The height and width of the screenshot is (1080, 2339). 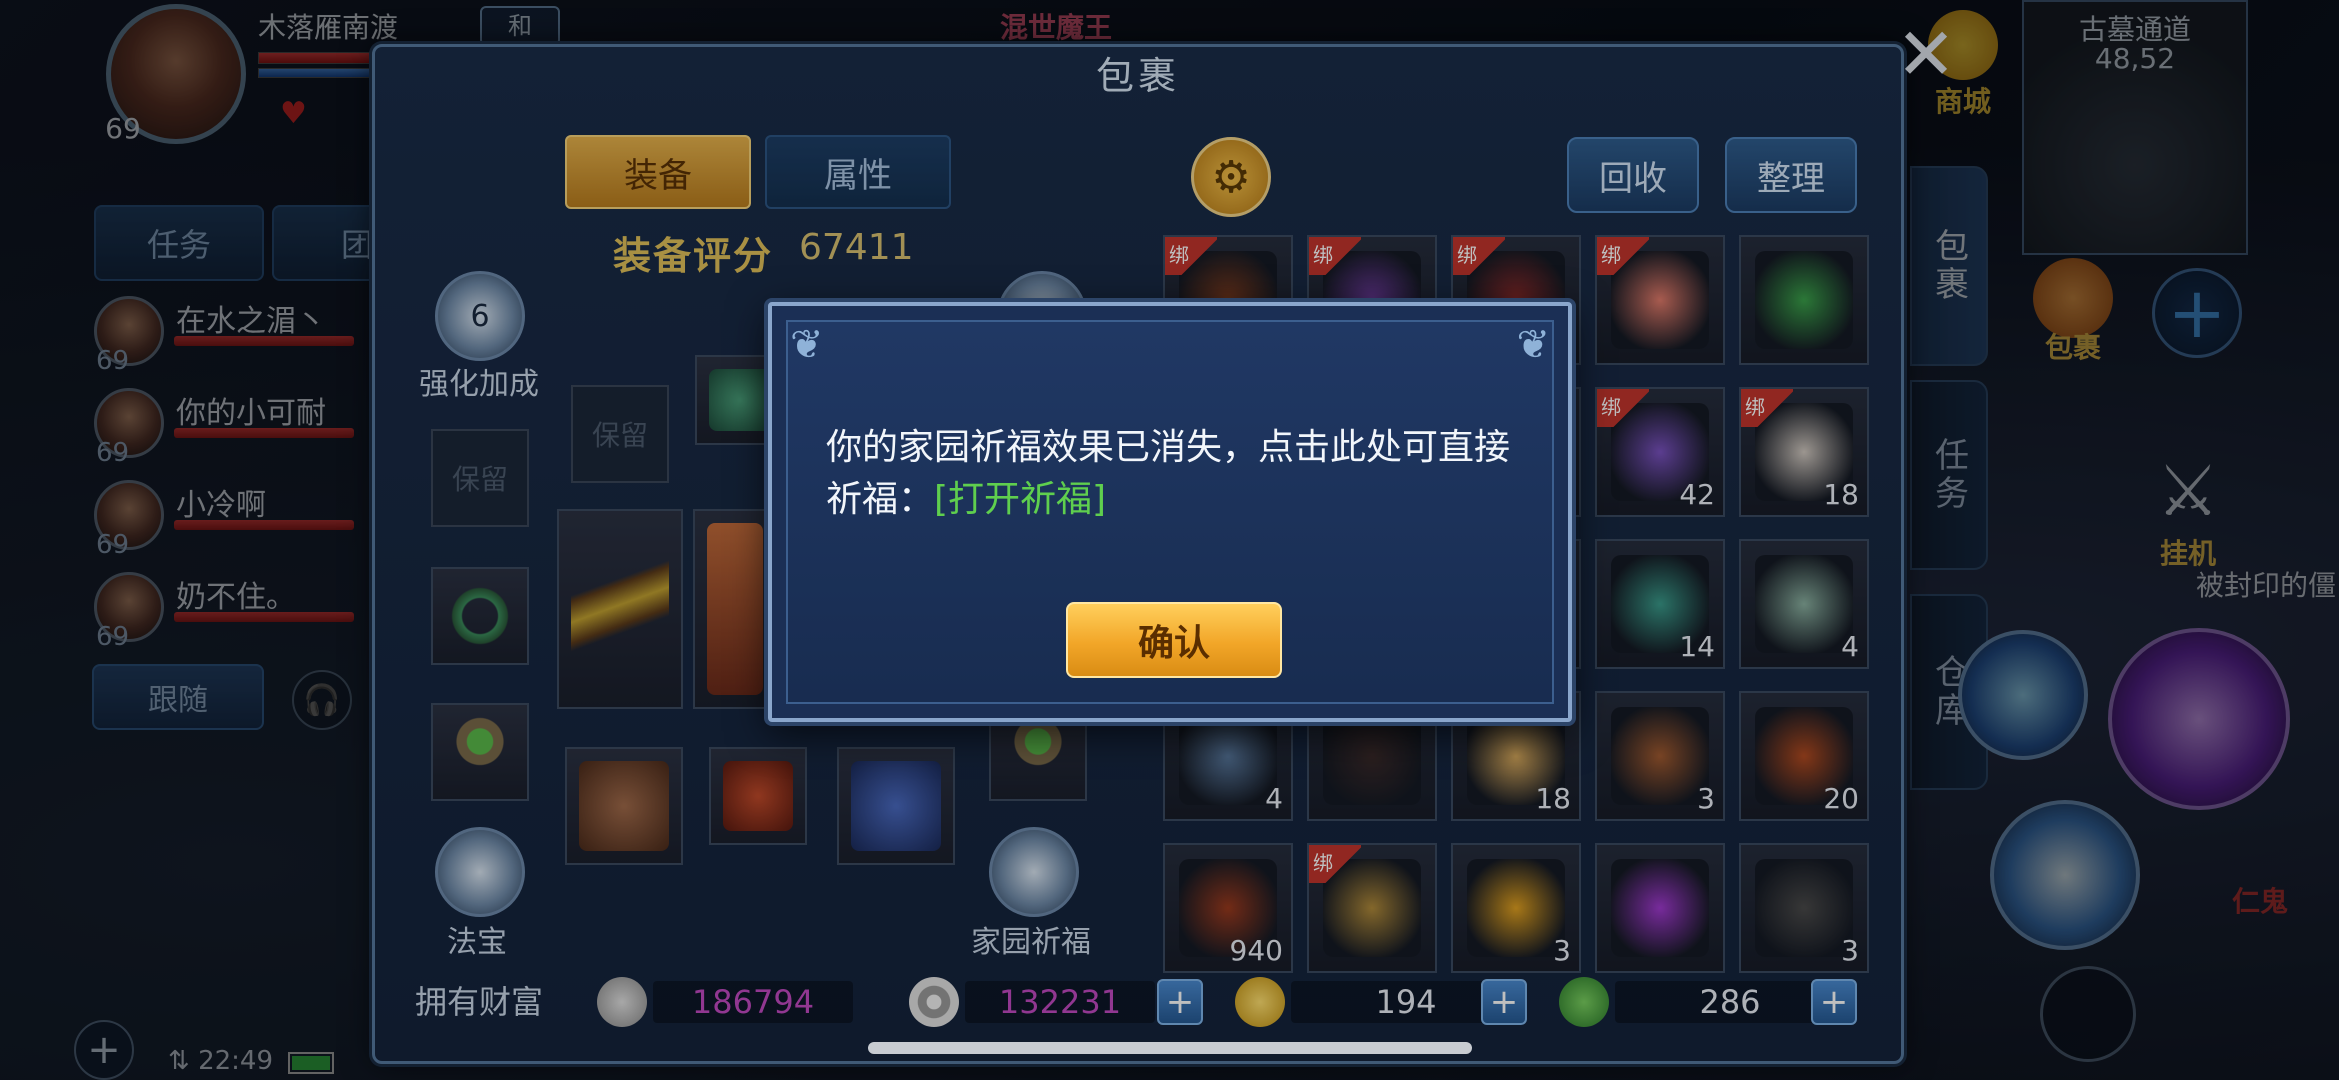 What do you see at coordinates (1168, 473) in the screenshot?
I see `dialog-text: 你的家园祈福效果已消失，点击此处可直接祈福：` at bounding box center [1168, 473].